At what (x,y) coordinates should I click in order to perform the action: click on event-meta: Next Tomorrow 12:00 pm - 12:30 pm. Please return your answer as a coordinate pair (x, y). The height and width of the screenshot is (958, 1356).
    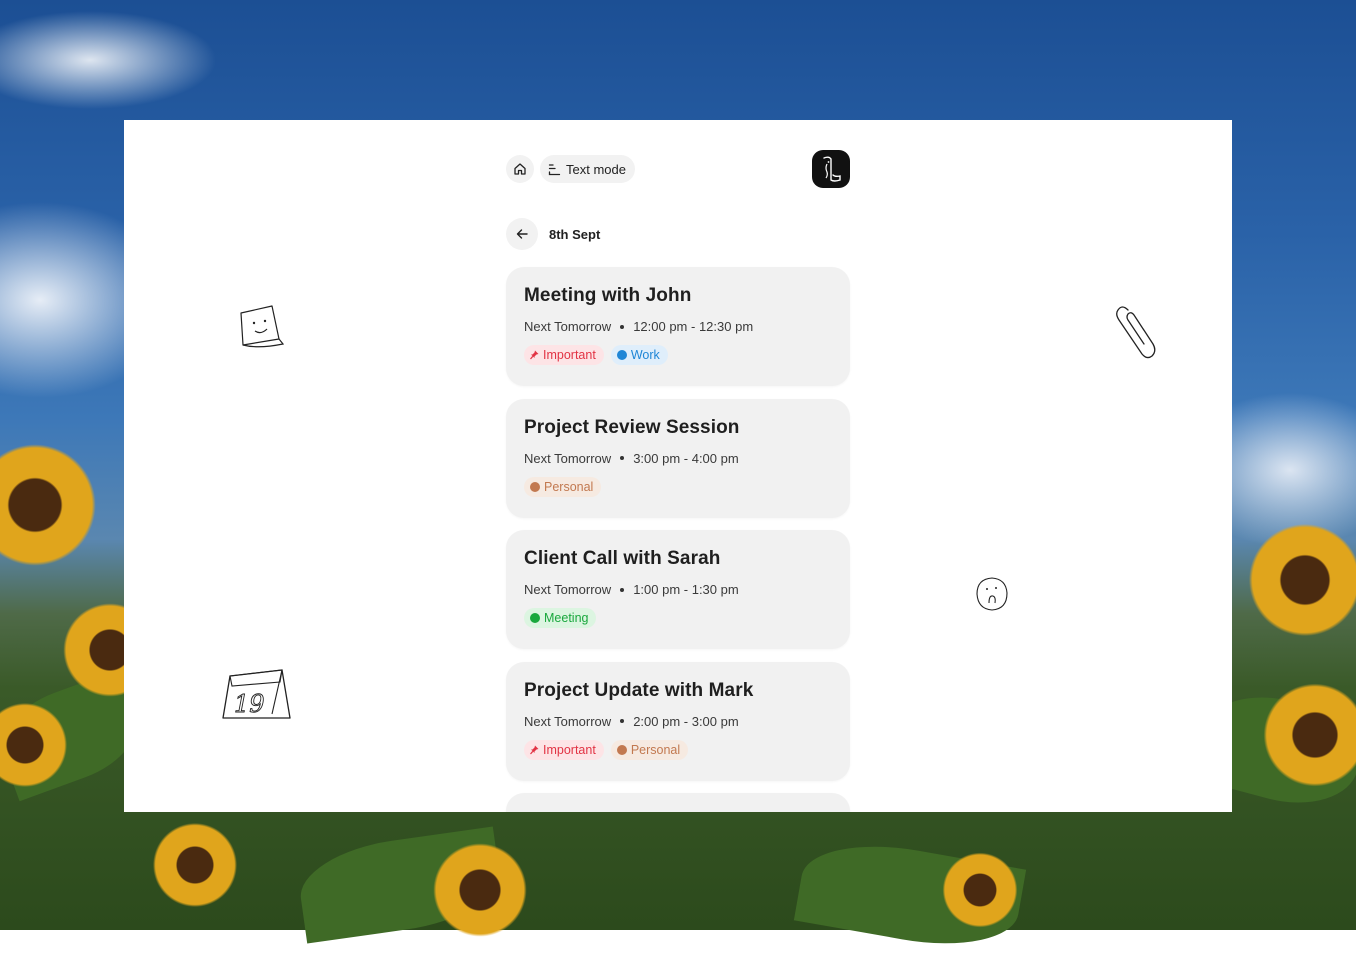
    Looking at the image, I should click on (678, 326).